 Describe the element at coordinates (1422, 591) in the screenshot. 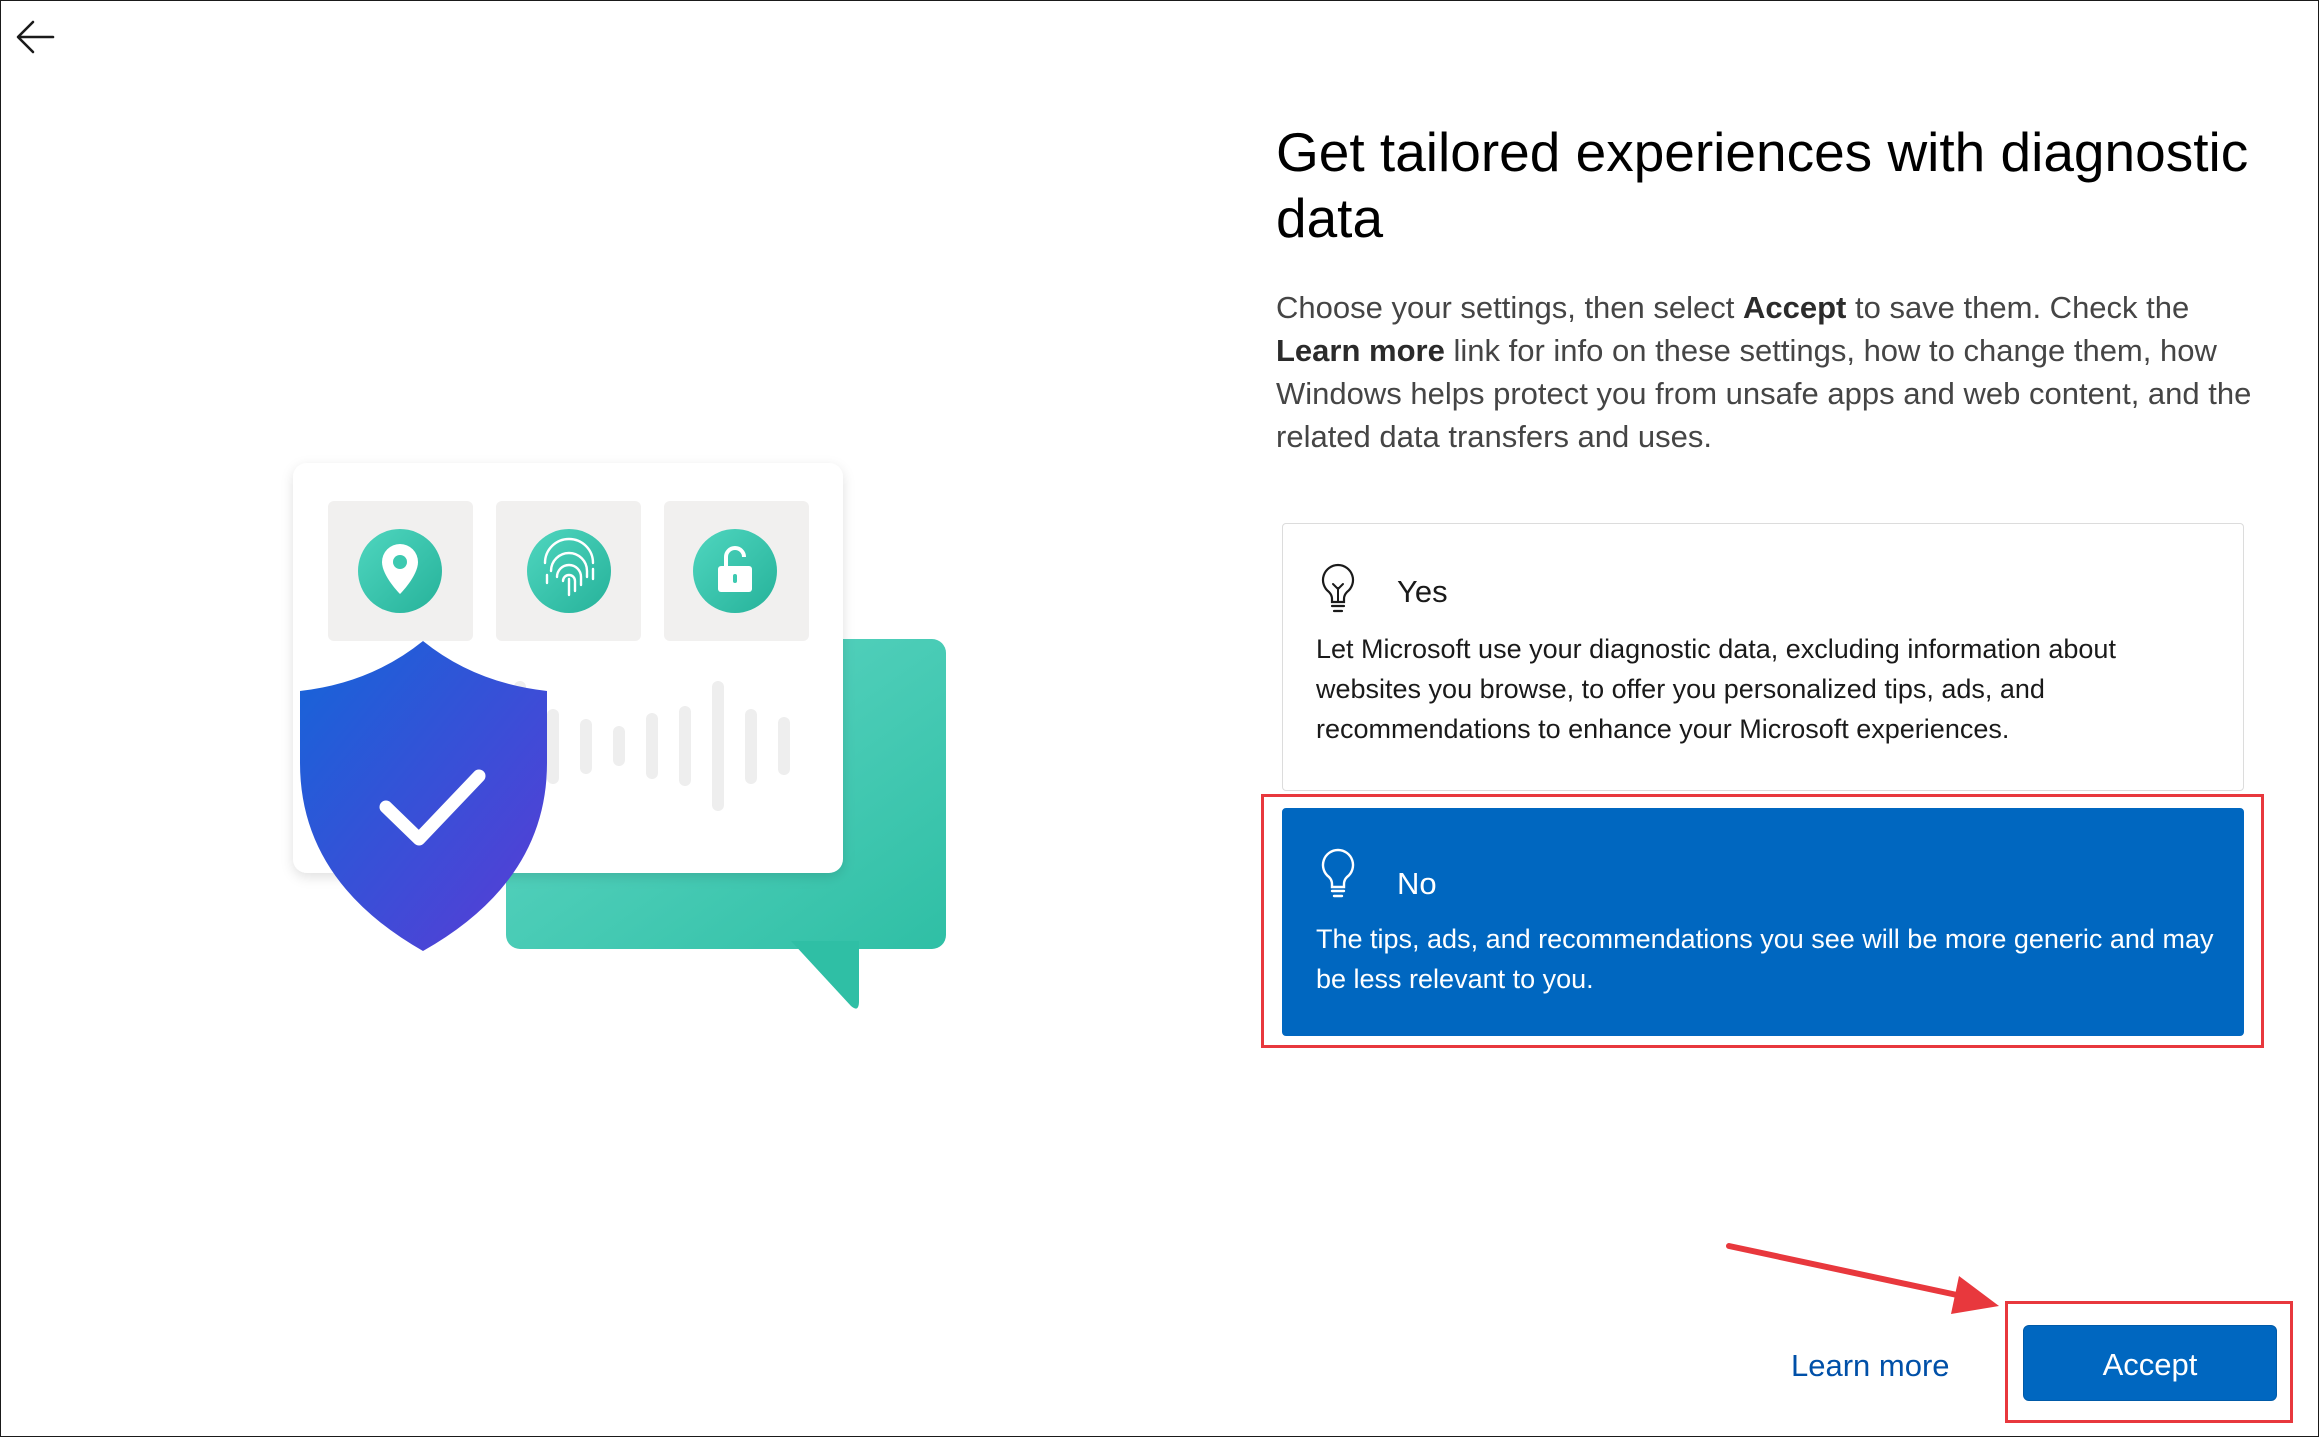

I see `option-yes-label: Yes` at that location.